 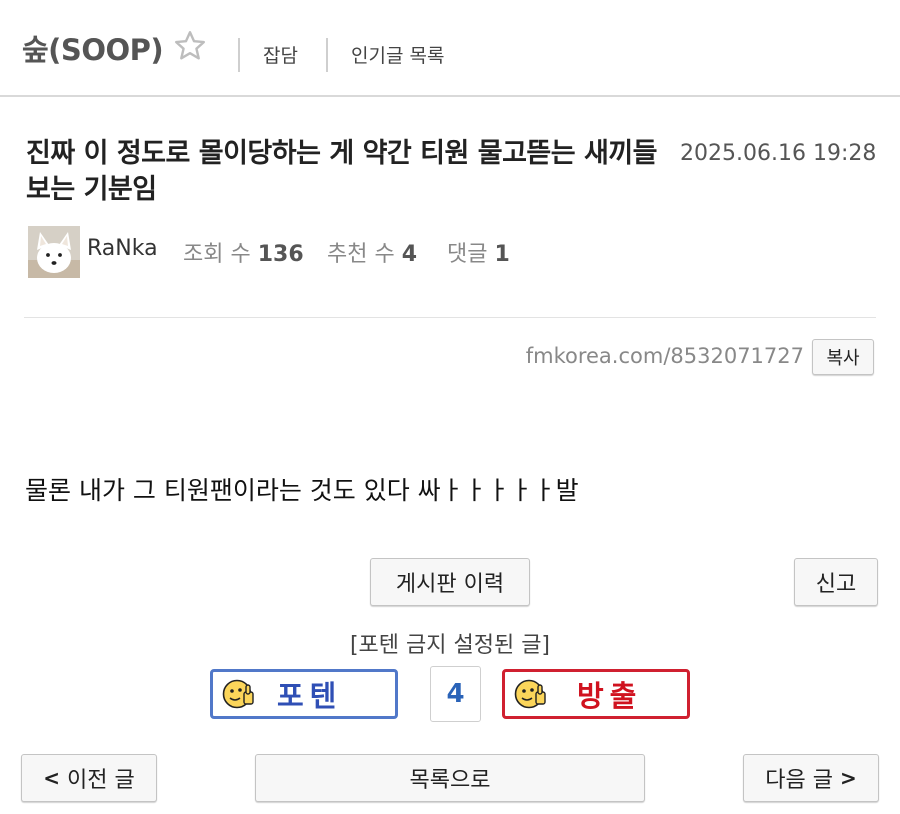 What do you see at coordinates (455, 694) in the screenshot?
I see `vote-count: 4` at bounding box center [455, 694].